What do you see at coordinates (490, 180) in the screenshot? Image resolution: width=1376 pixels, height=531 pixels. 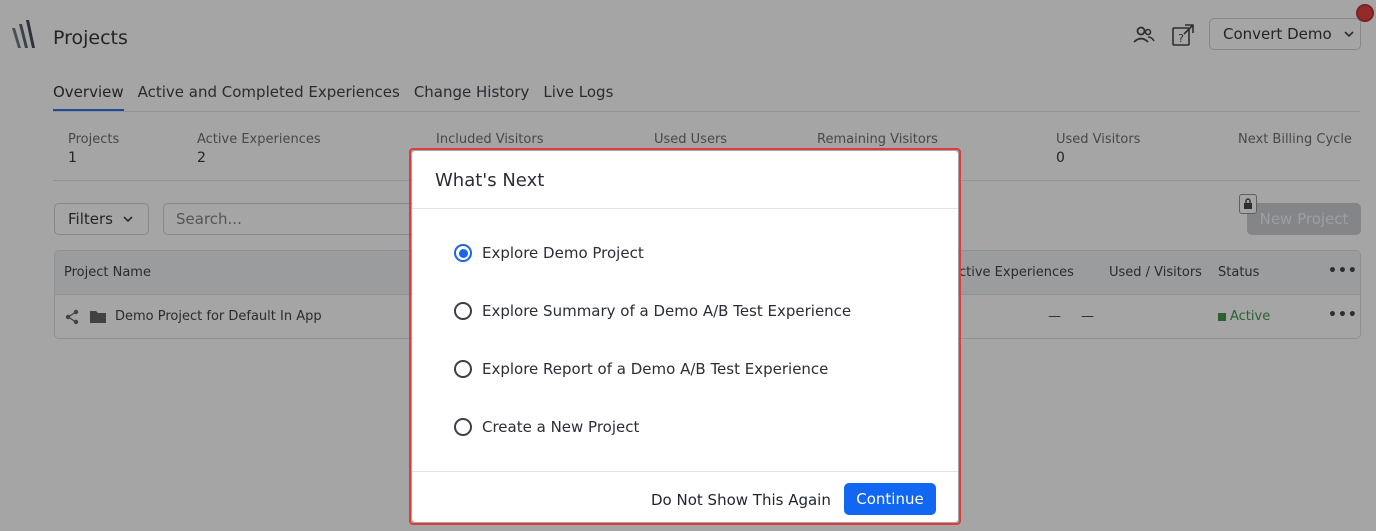 I see `modal-title: What's Next` at bounding box center [490, 180].